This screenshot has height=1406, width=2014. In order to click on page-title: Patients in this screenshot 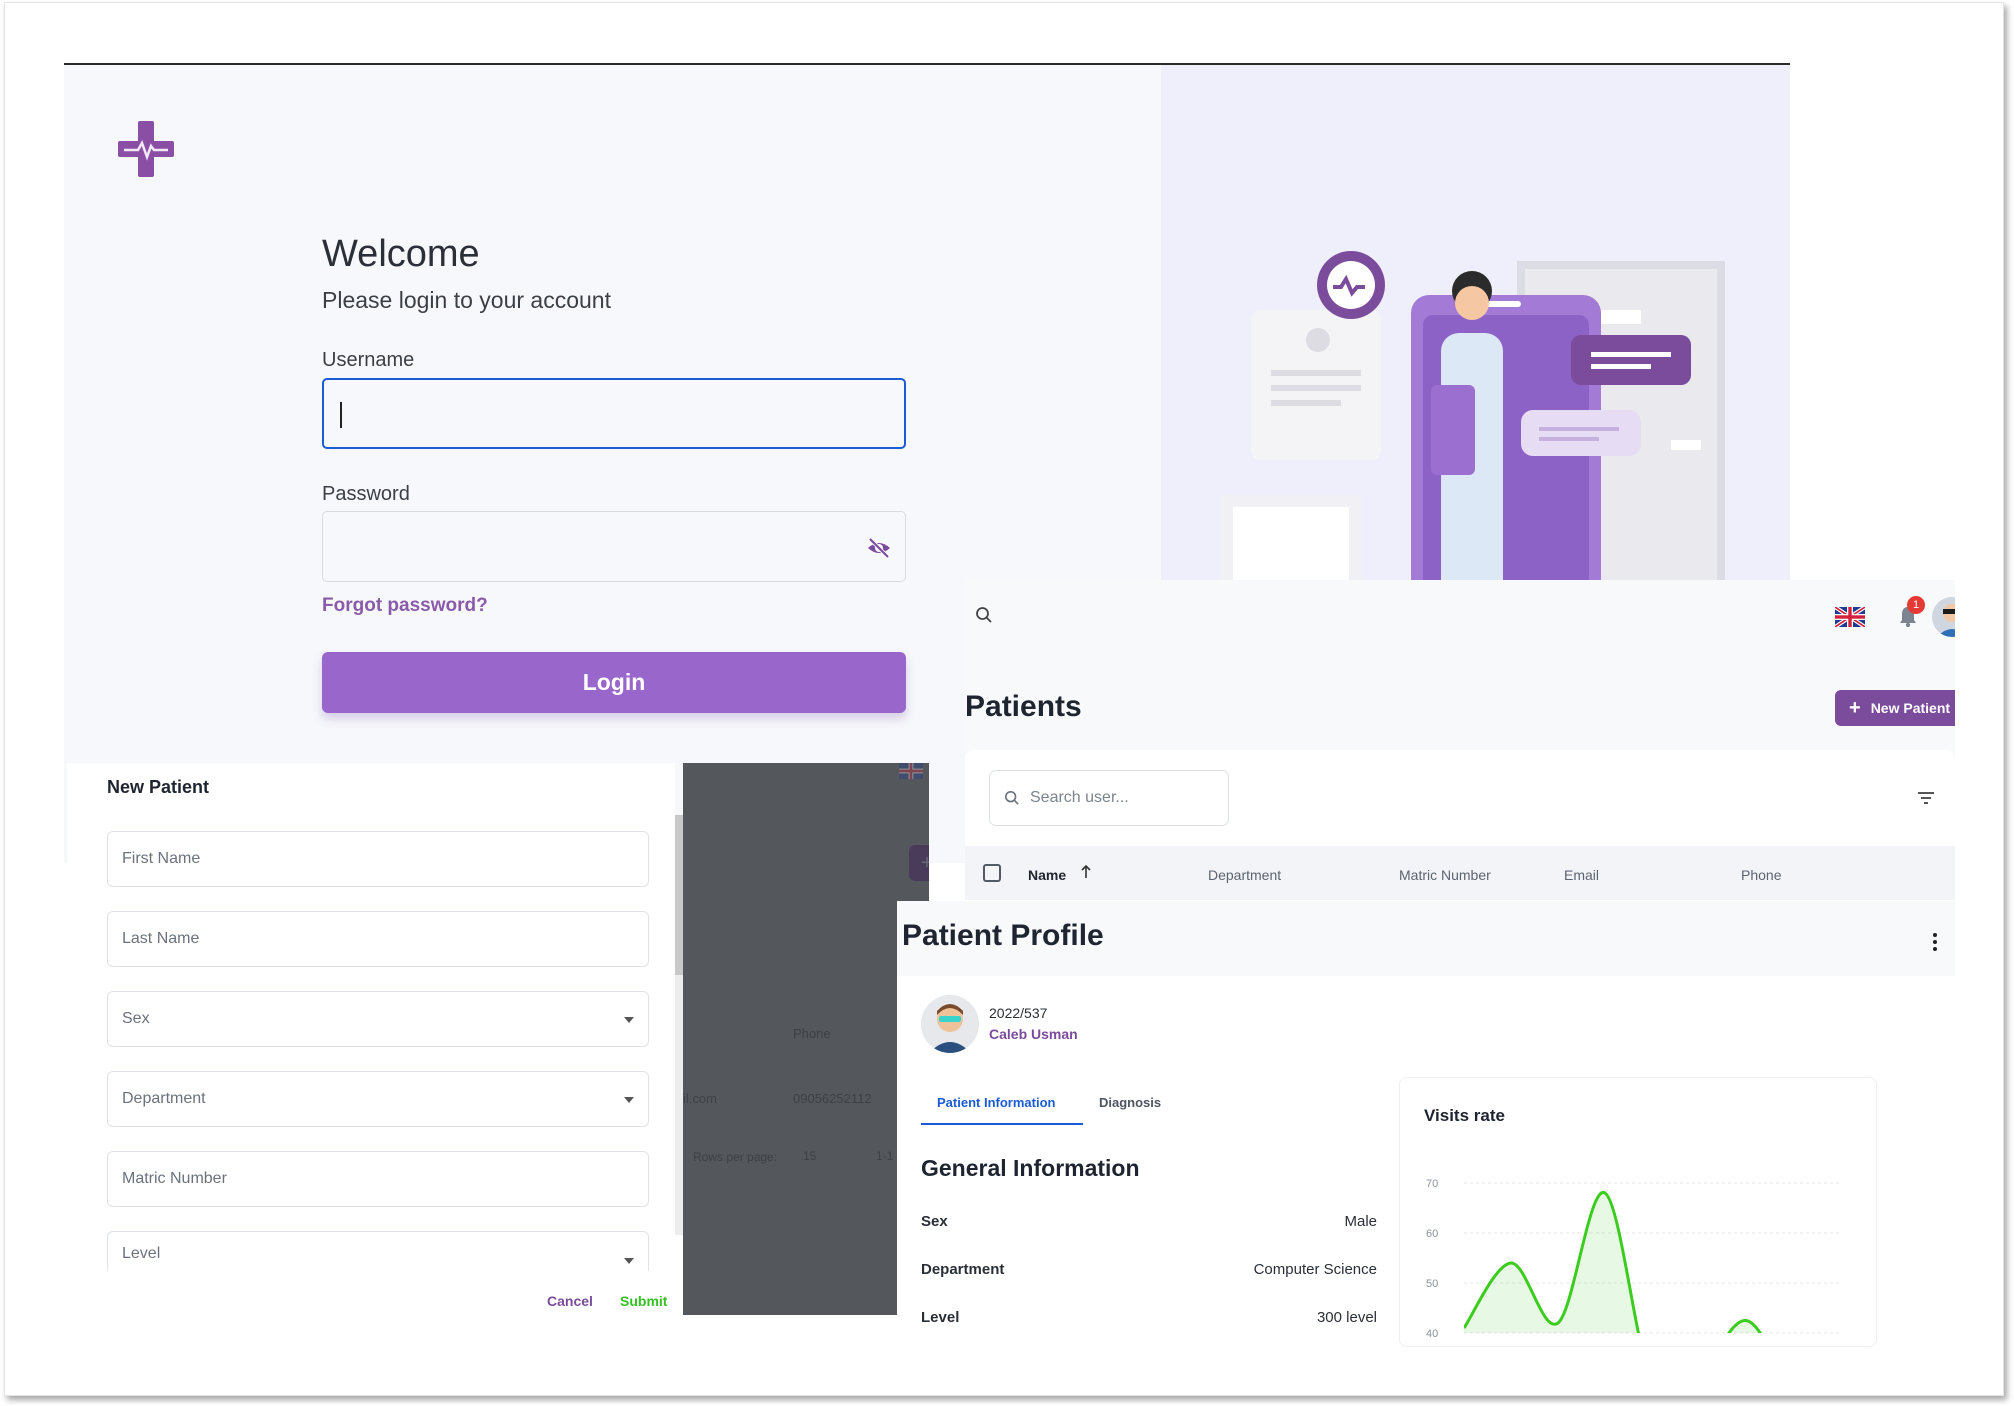, I will do `click(1023, 706)`.